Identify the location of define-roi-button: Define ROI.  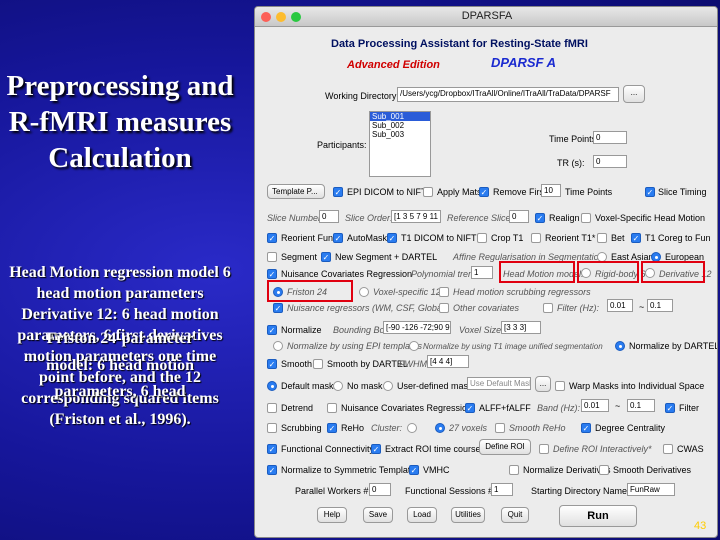
(505, 447).